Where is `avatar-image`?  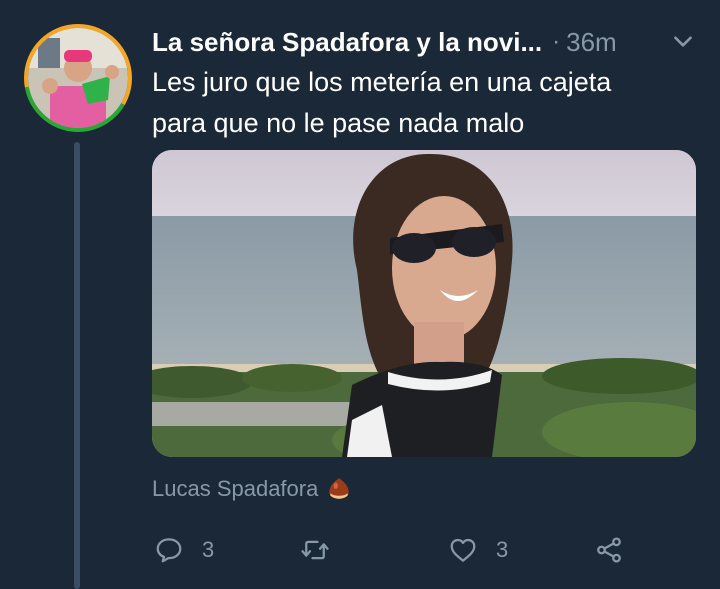 avatar-image is located at coordinates (78, 78).